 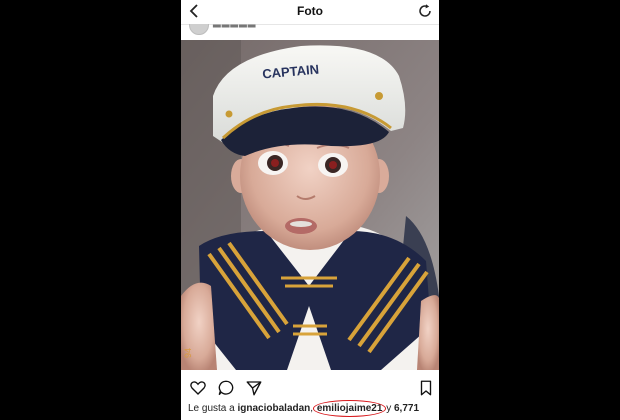 I want to click on avatar, so click(x=199, y=29).